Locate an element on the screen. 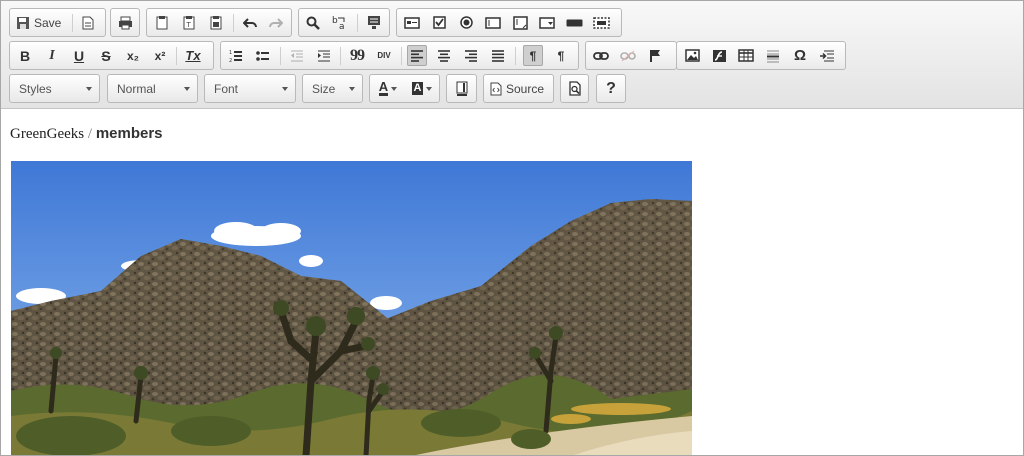 This screenshot has height=456, width=1024. text-color-icon: A is located at coordinates (383, 87).